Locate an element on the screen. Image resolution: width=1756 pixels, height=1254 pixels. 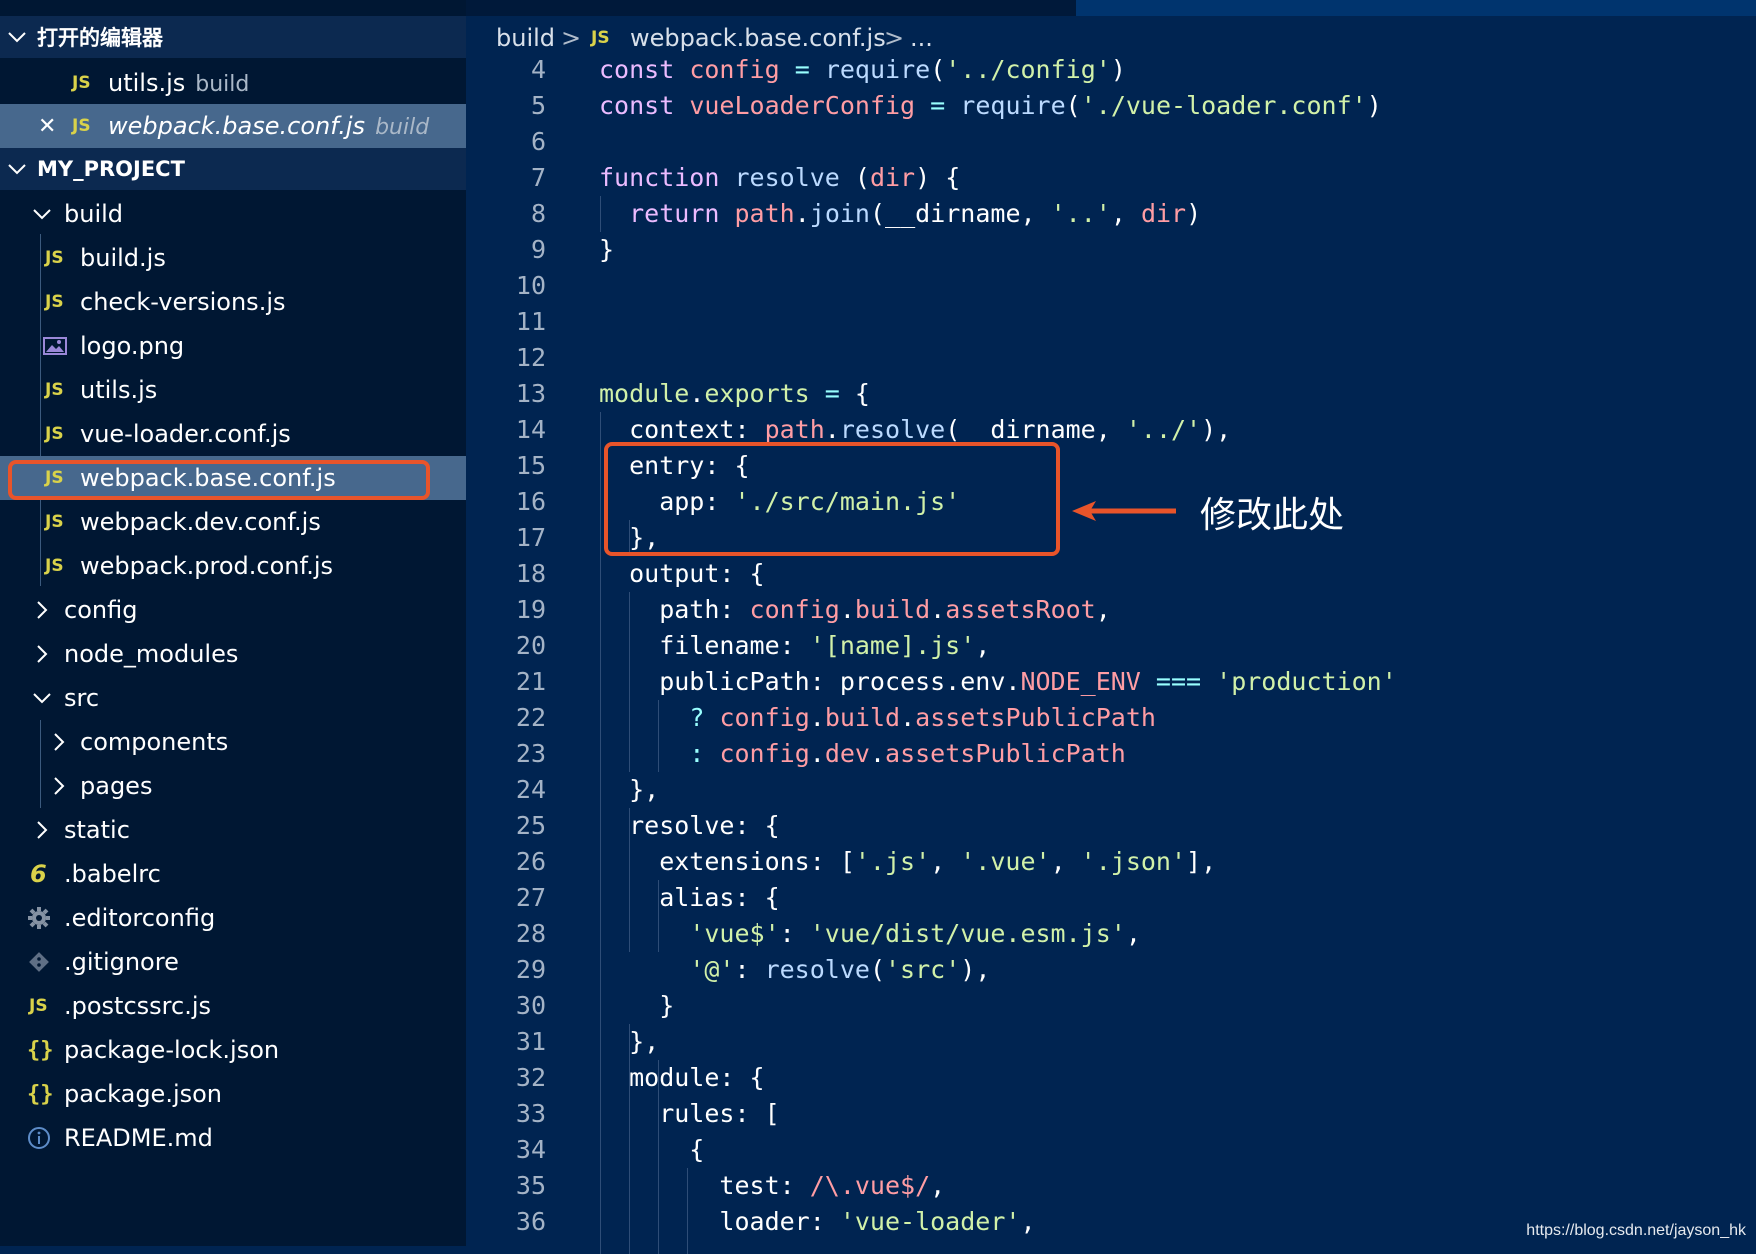
tree-file-readme: README.md is located at coordinates (233, 1138).